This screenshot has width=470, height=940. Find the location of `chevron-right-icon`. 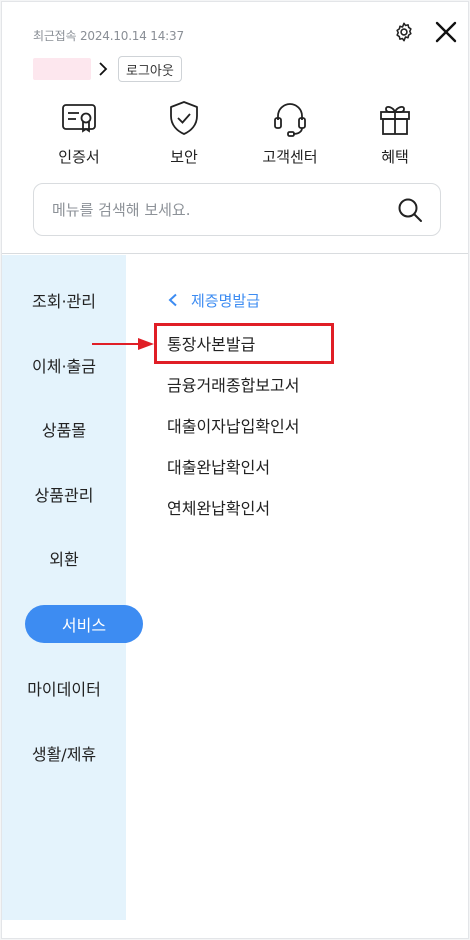

chevron-right-icon is located at coordinates (103, 69).